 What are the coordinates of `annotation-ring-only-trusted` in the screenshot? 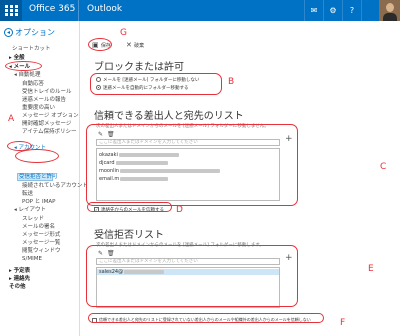 It's located at (206, 318).